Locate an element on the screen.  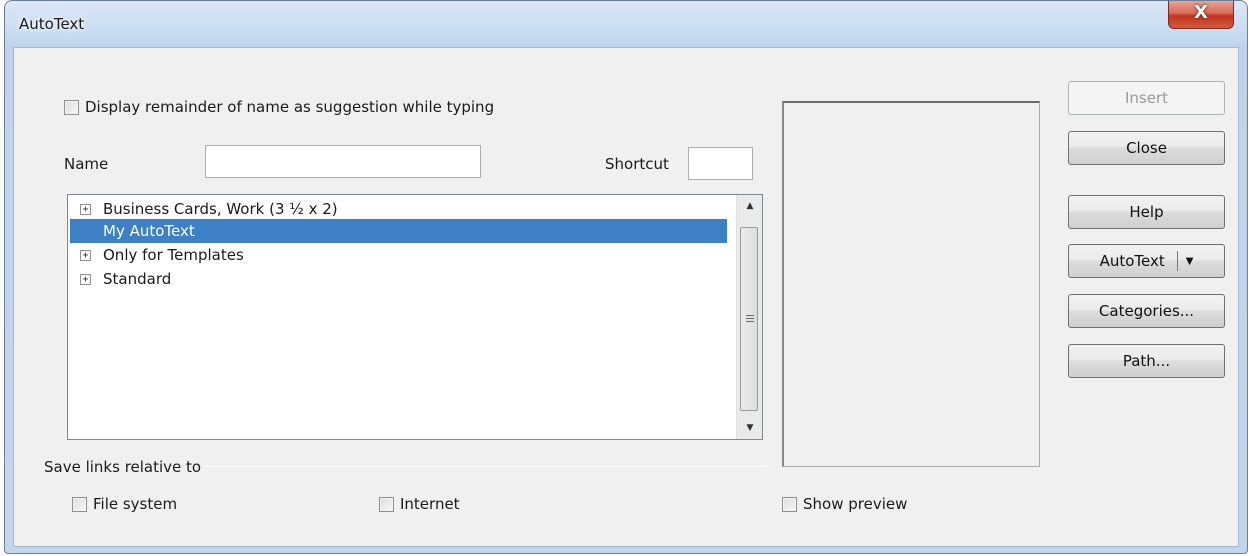
autotext-button-label: AutoText is located at coordinates (1132, 261).